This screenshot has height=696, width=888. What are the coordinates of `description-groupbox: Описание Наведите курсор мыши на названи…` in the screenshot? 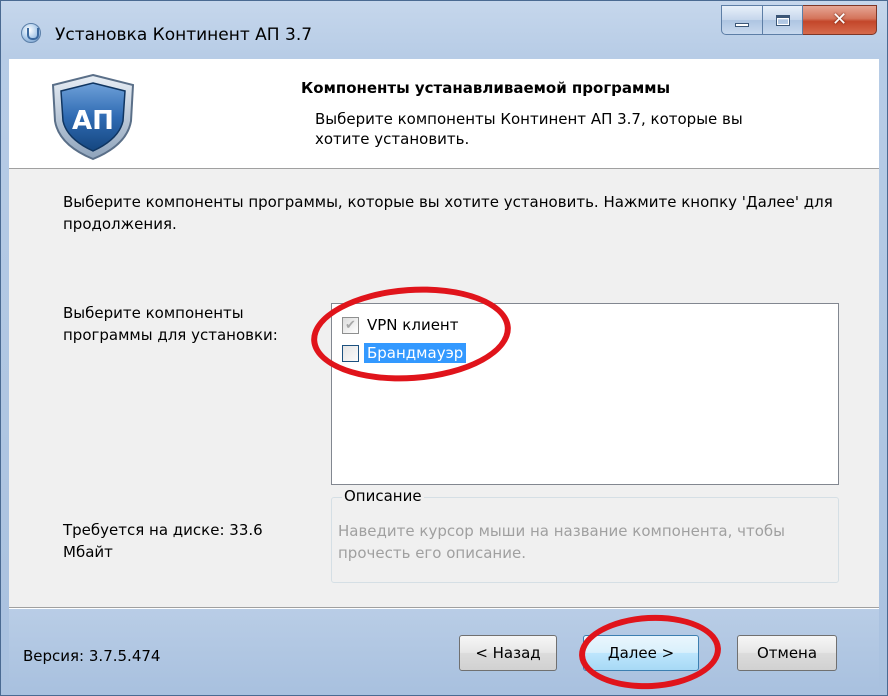 It's located at (585, 535).